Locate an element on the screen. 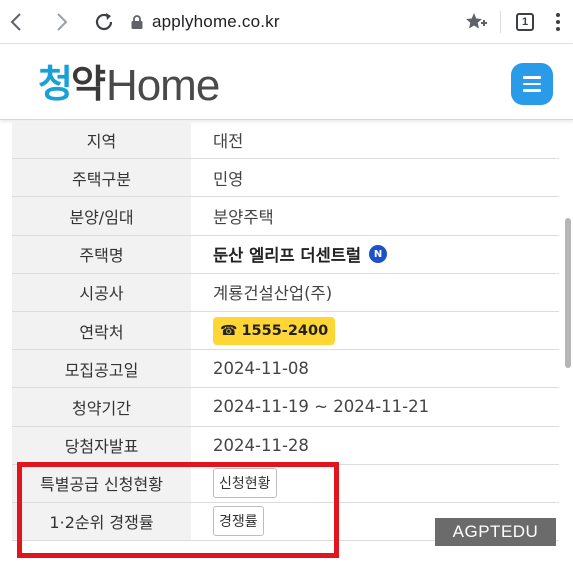 The width and height of the screenshot is (573, 563). watermark: AGPTEDU is located at coordinates (495, 532).